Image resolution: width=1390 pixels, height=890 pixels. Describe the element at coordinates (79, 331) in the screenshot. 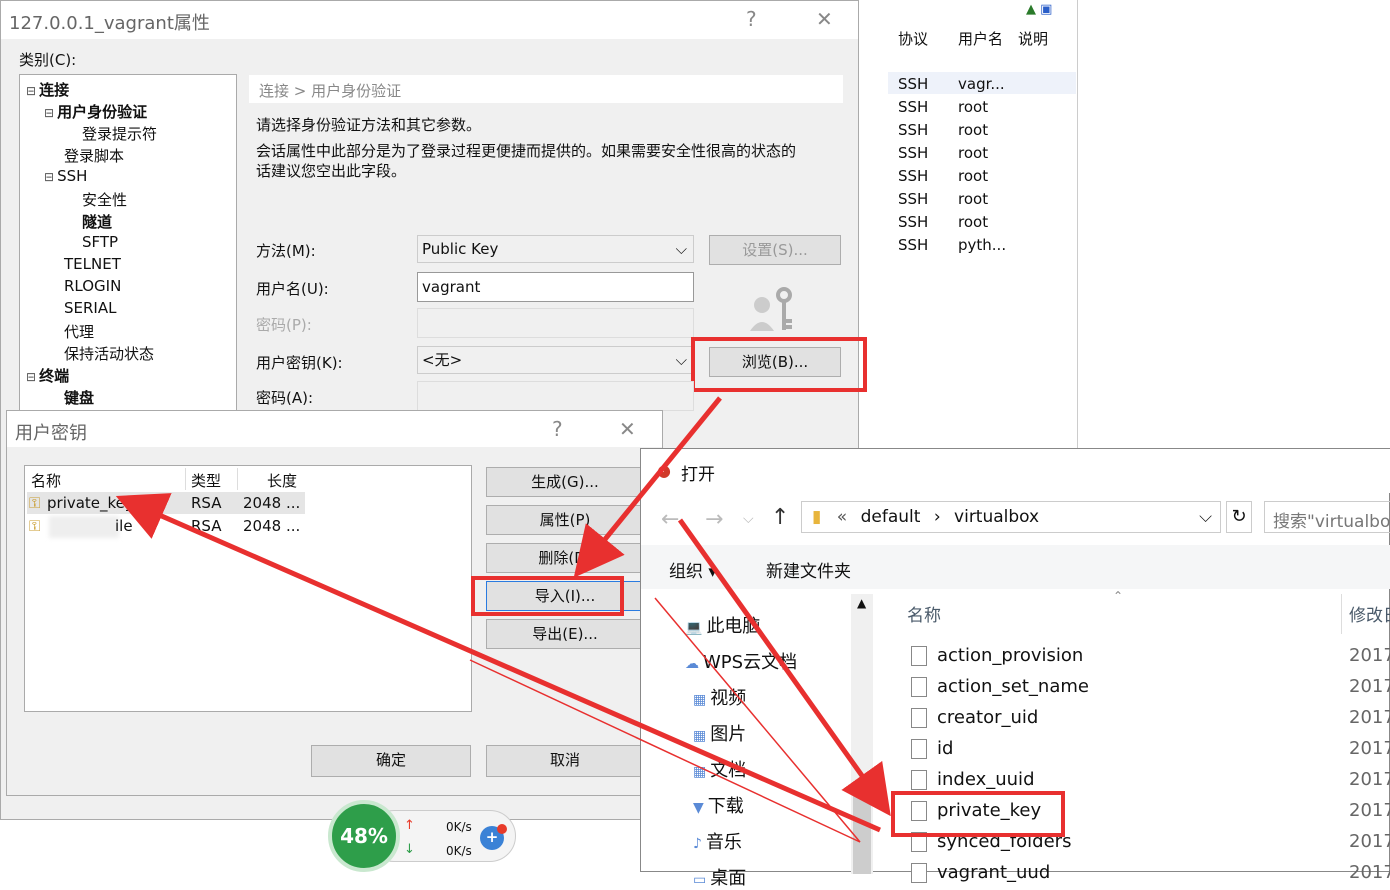

I see `tree-item: 代理` at that location.